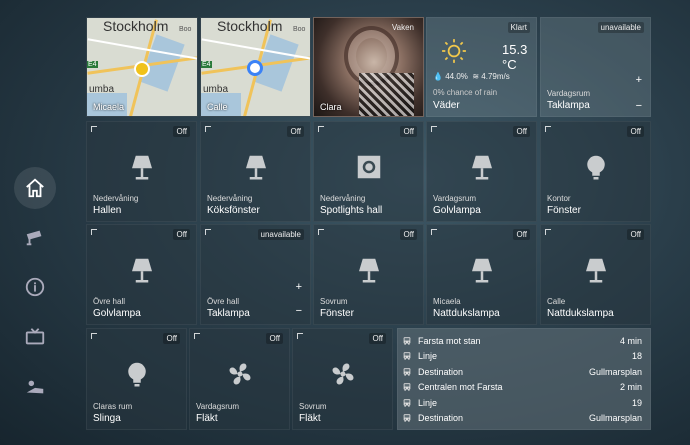  I want to click on nav-info, so click(35, 287).